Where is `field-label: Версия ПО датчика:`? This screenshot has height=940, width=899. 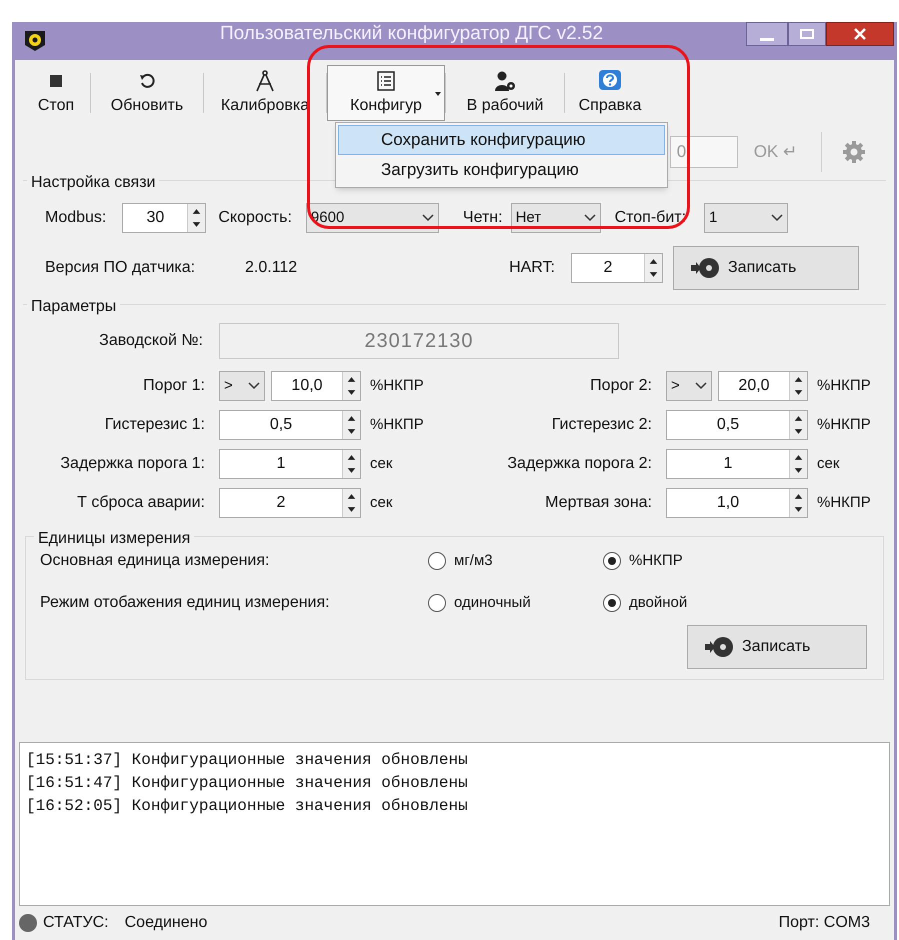
field-label: Версия ПО датчика: is located at coordinates (120, 268).